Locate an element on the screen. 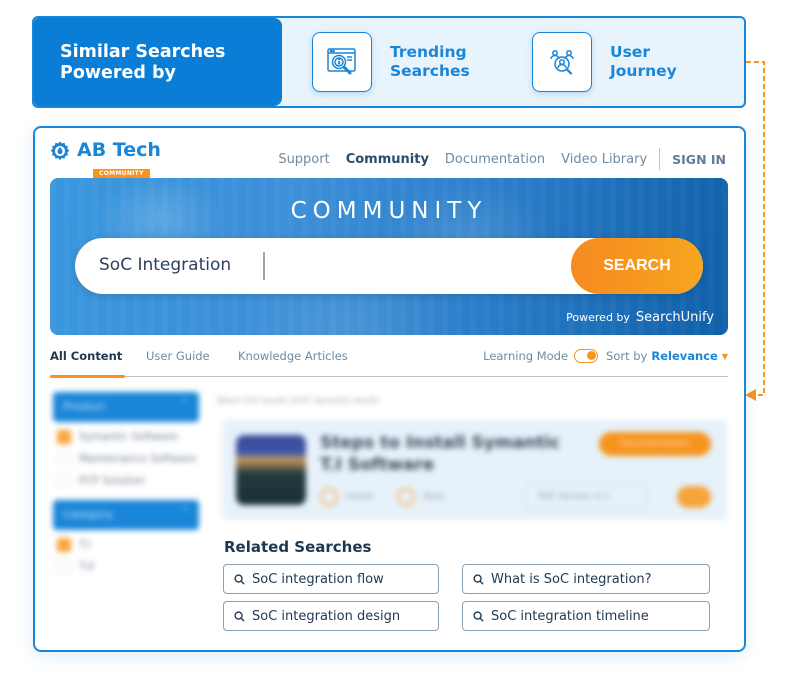 This screenshot has height=677, width=800. result-meta: Install Slow is located at coordinates (382, 497).